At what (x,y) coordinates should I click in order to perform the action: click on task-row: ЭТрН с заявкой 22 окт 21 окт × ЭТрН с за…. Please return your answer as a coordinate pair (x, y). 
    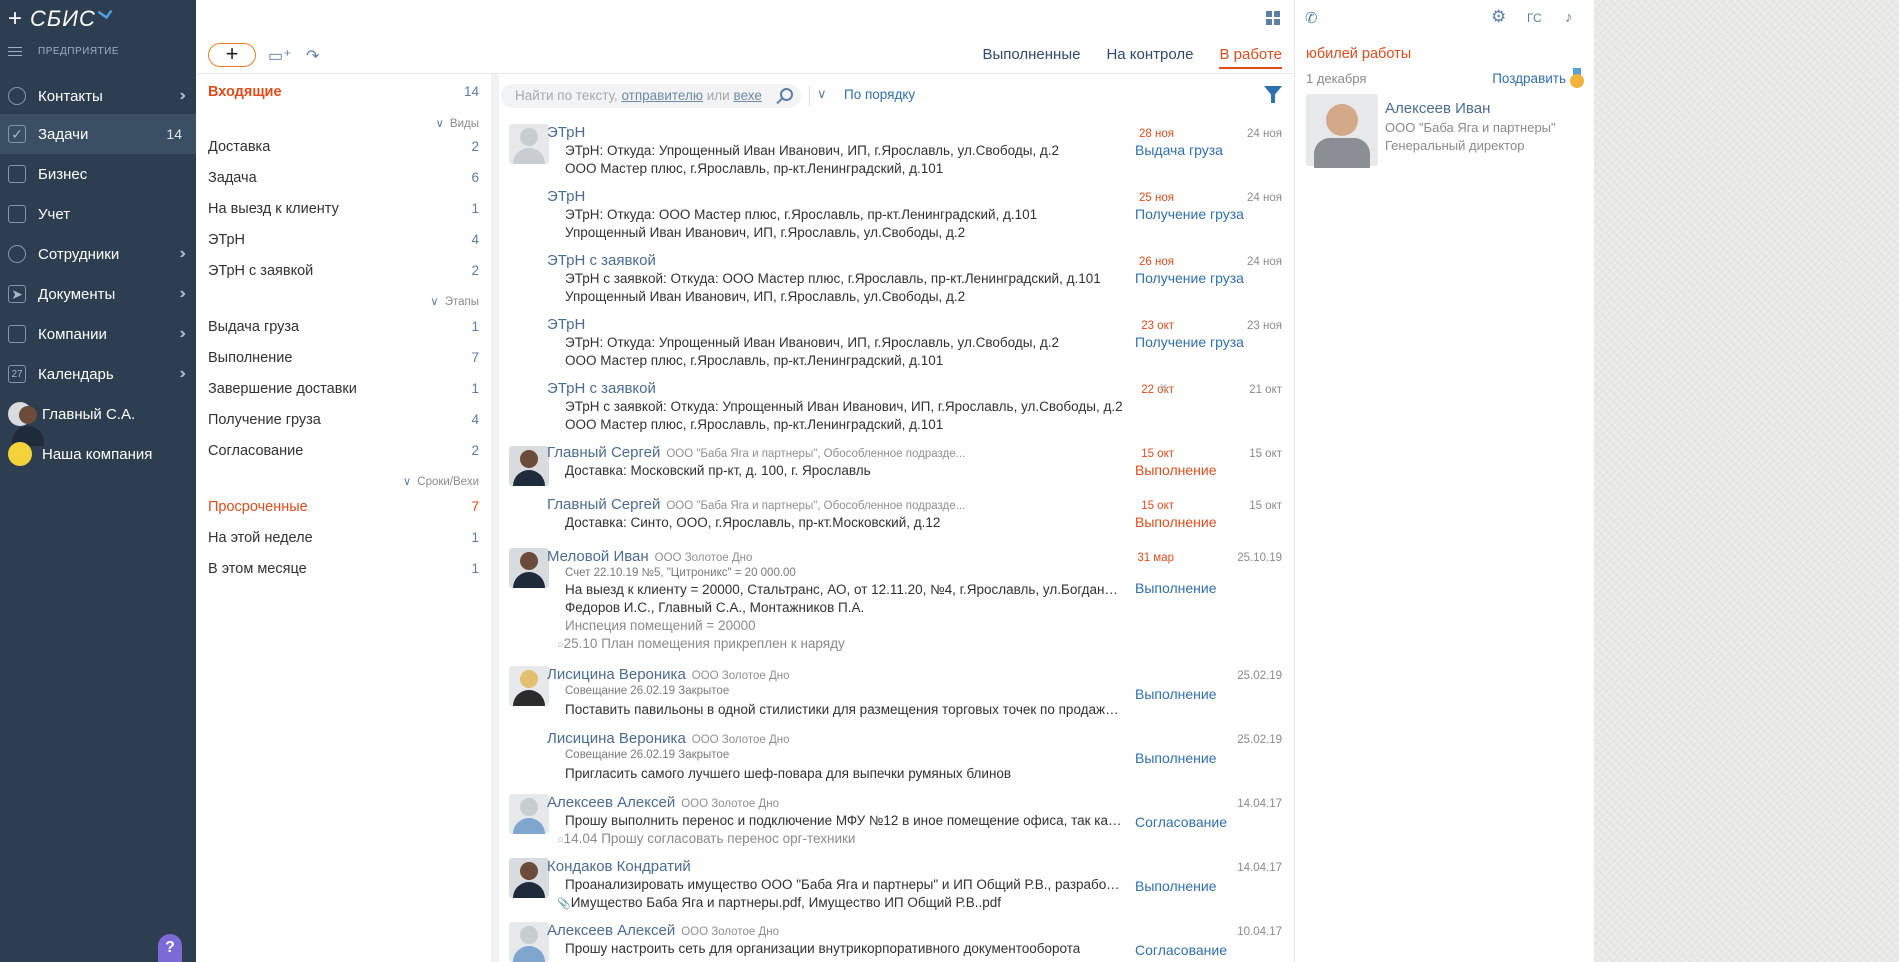
    Looking at the image, I should click on (896, 406).